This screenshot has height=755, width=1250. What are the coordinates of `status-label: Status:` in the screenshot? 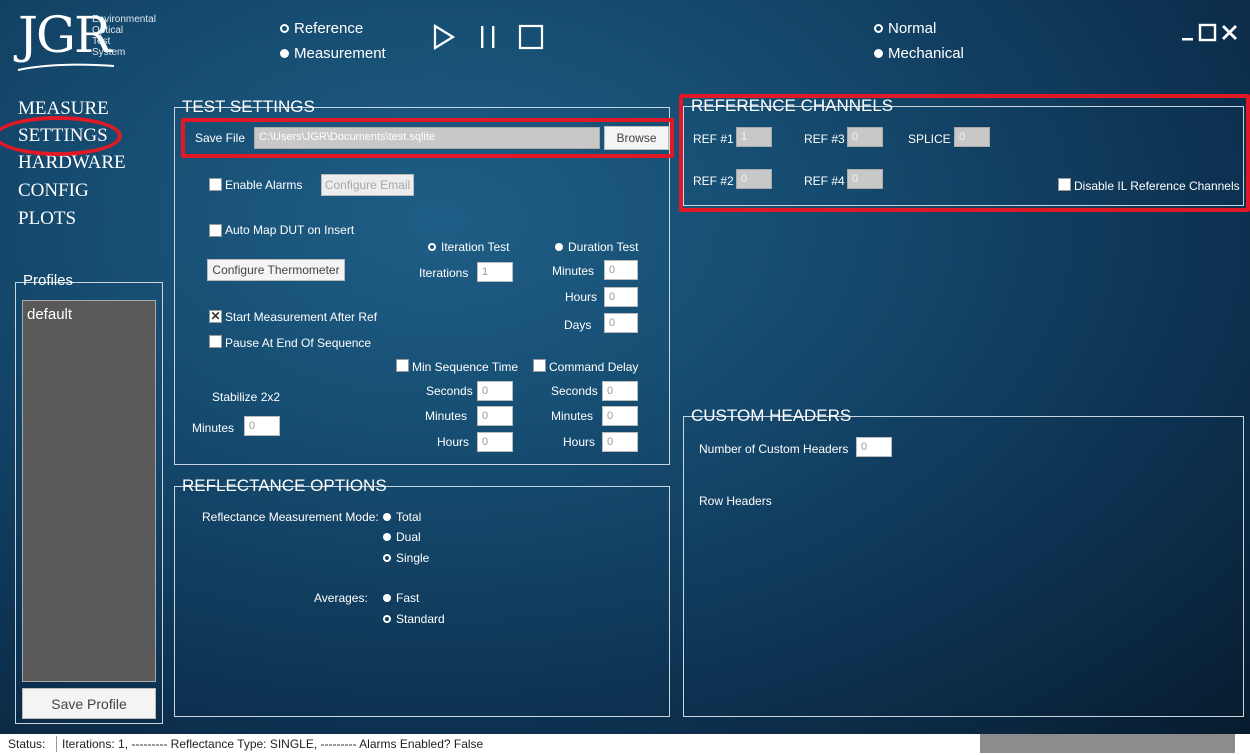 It's located at (27, 744).